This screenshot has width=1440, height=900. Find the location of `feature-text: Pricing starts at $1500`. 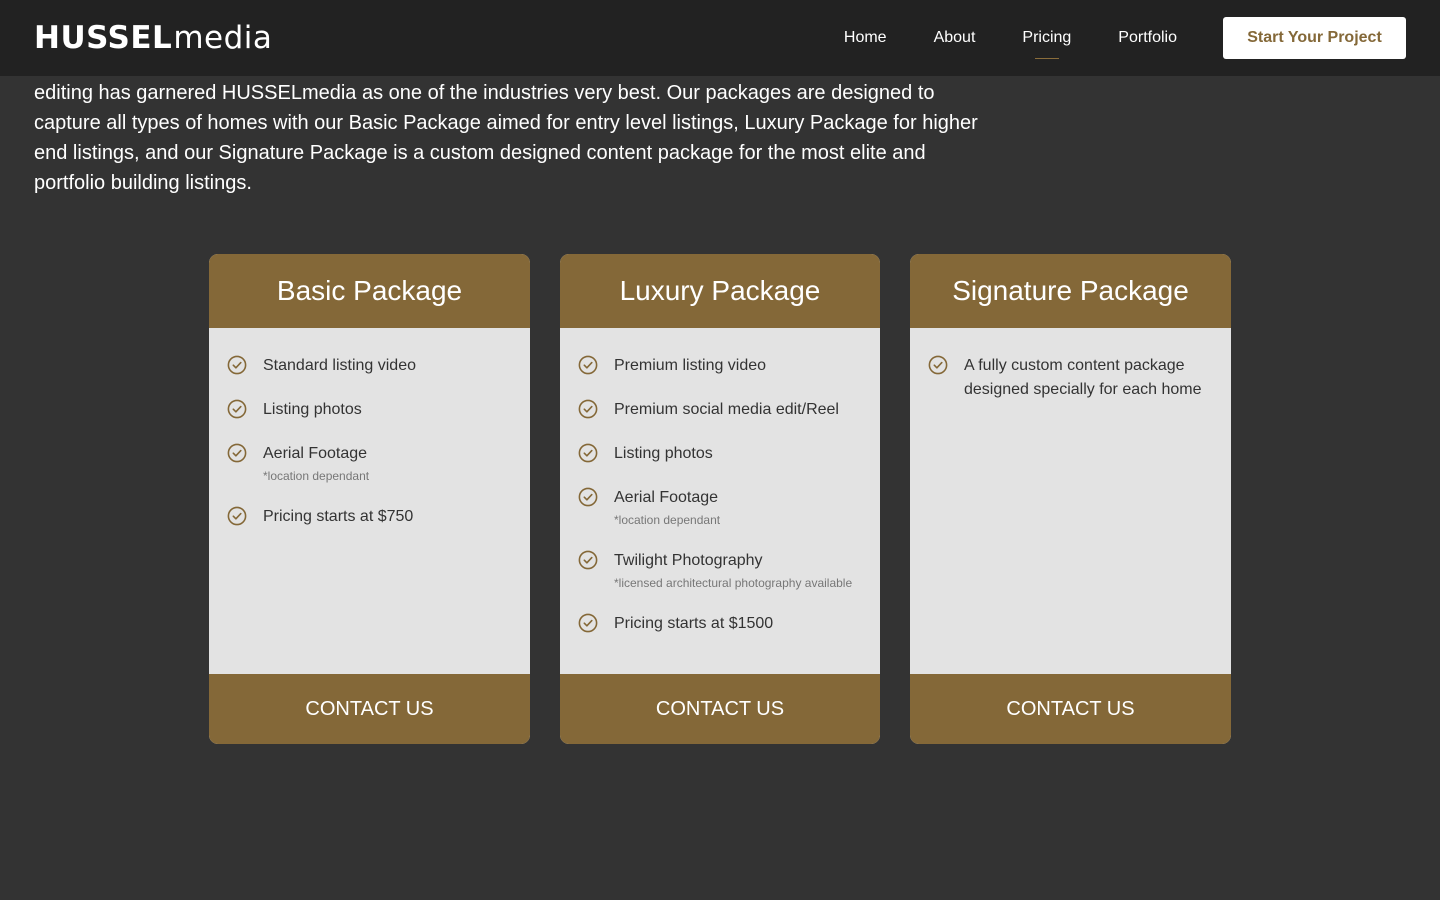

feature-text: Pricing starts at $1500 is located at coordinates (694, 623).